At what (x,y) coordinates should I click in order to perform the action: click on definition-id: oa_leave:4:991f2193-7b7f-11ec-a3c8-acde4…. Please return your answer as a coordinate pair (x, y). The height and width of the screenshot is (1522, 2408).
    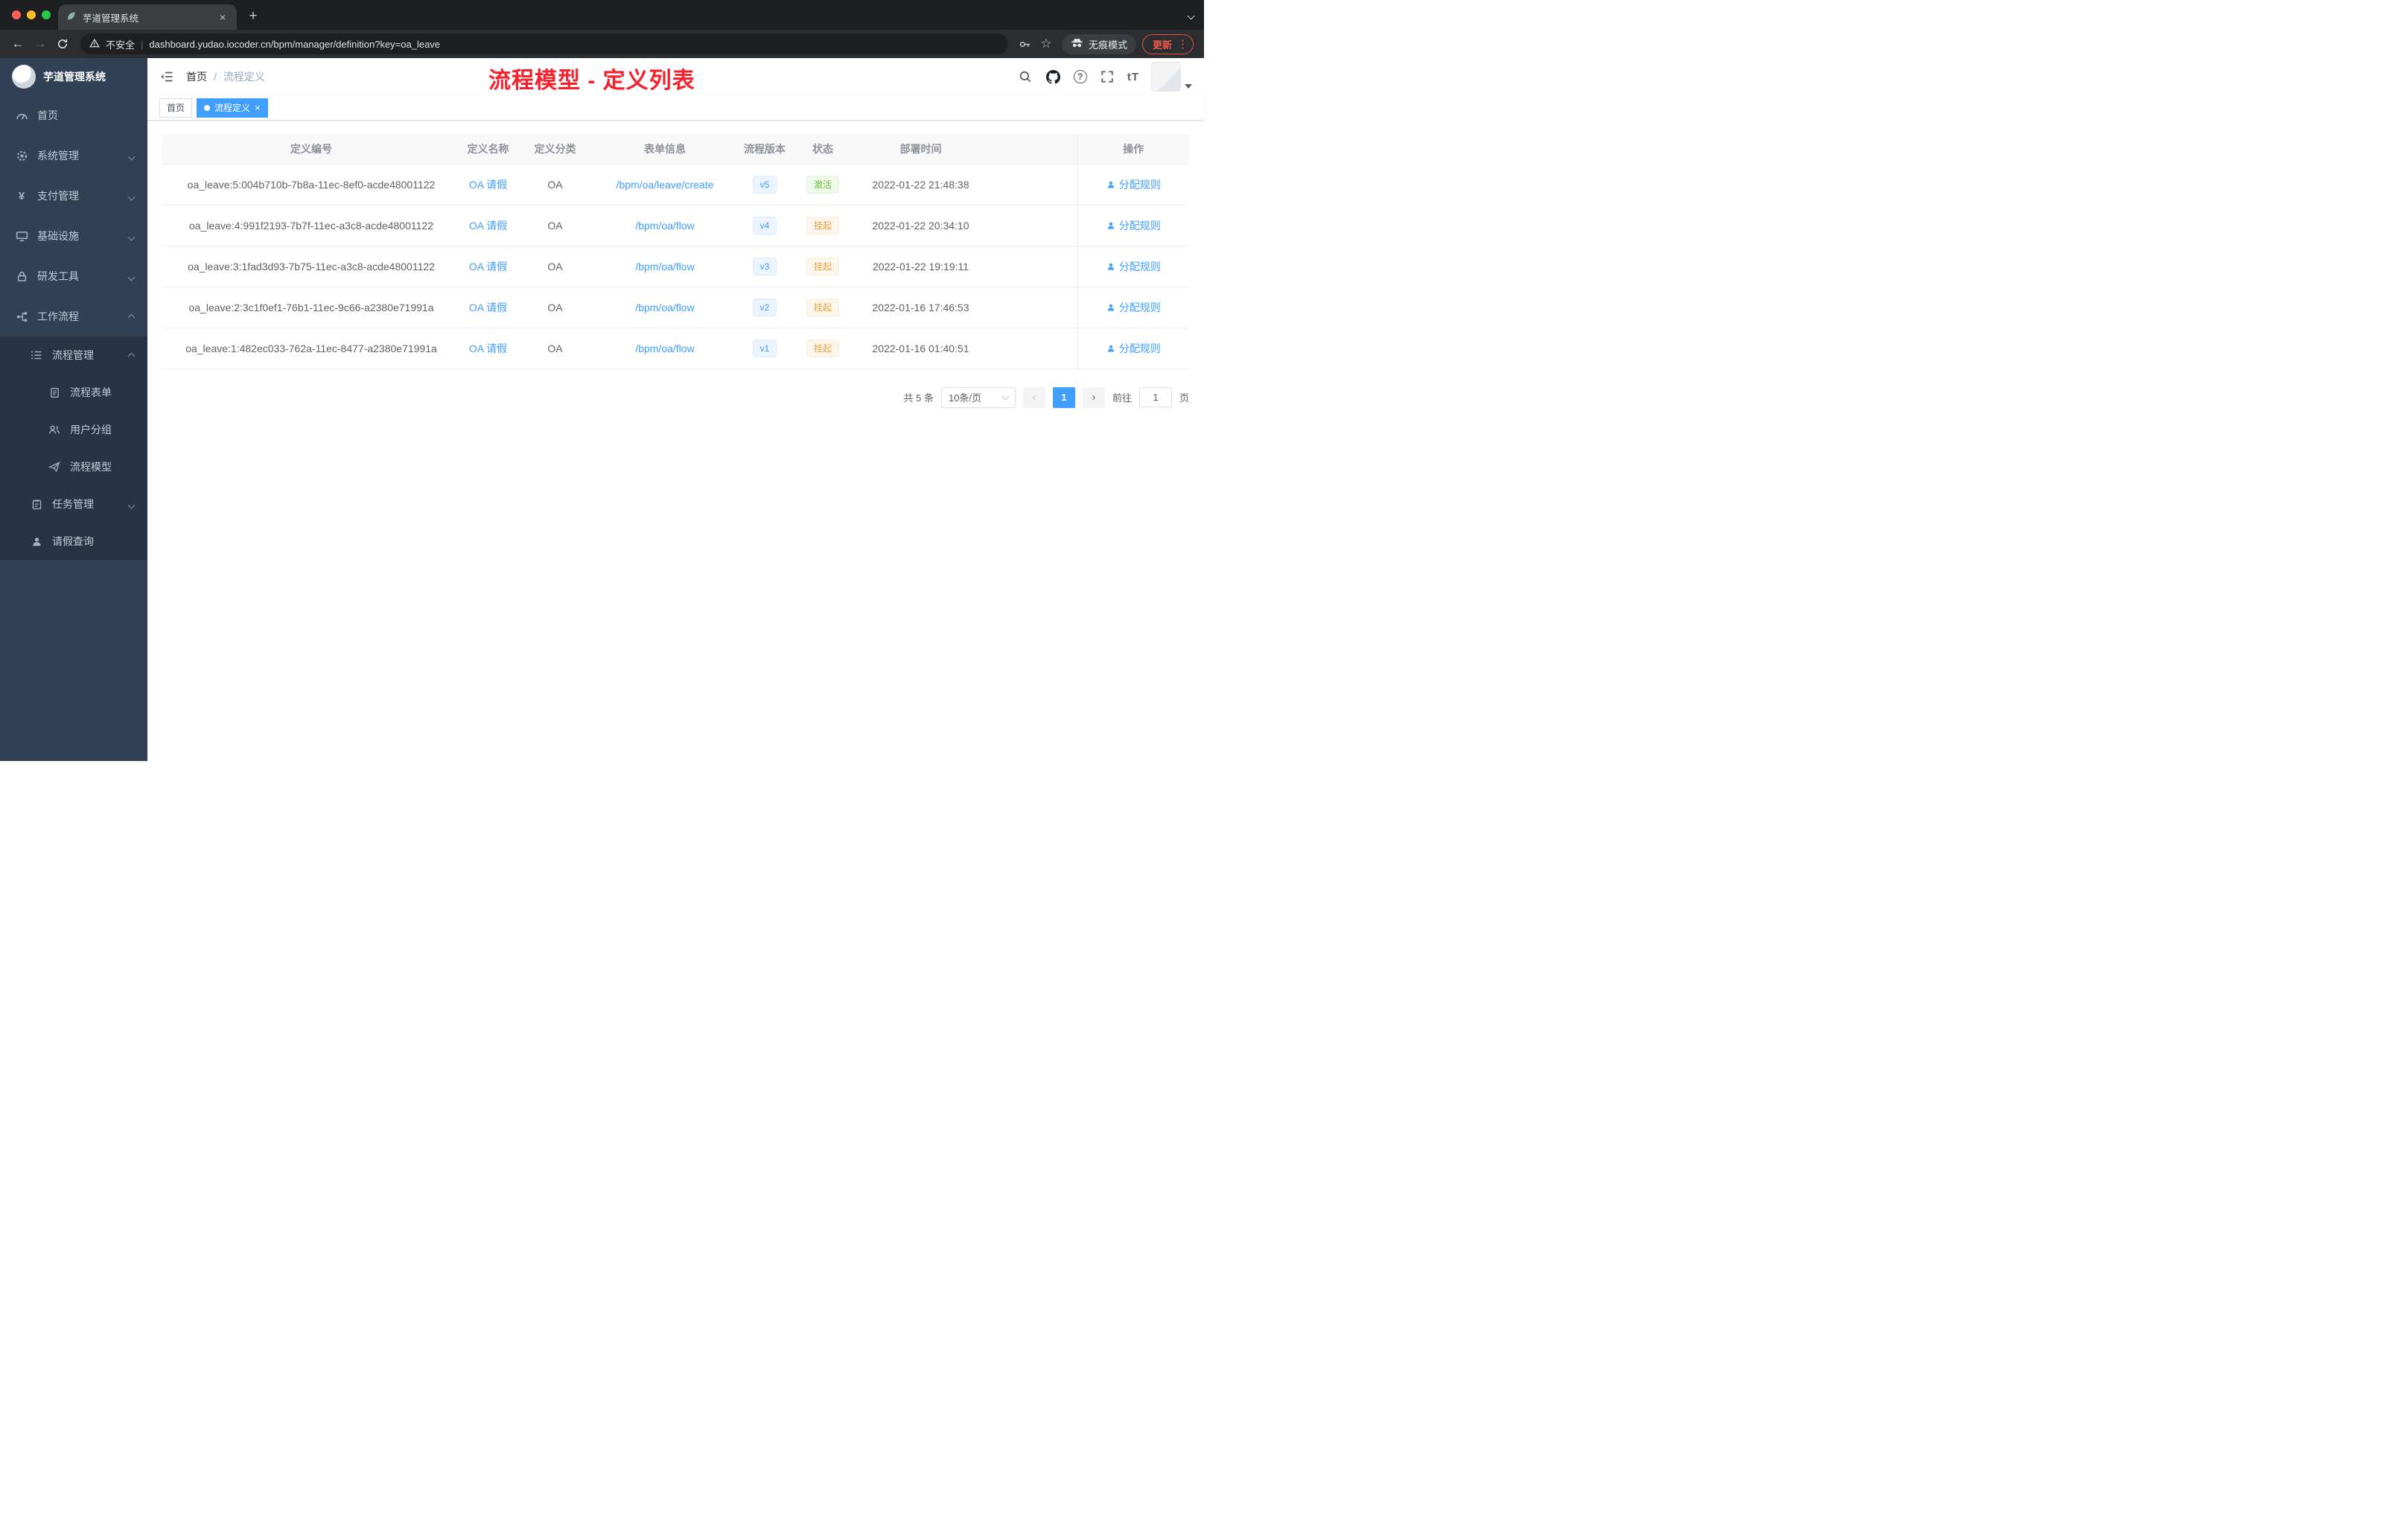
    Looking at the image, I should click on (311, 225).